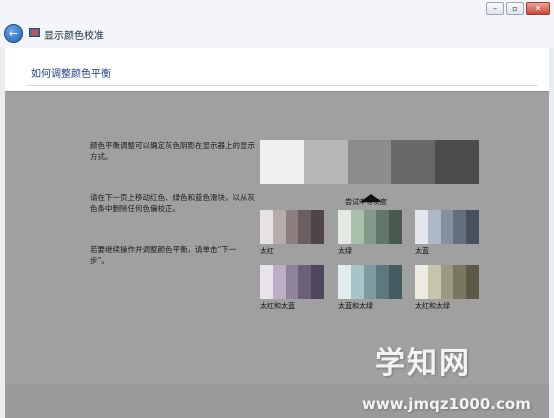 The image size is (554, 418). I want to click on header-panel: 如何调整颜色平衡, so click(277, 70).